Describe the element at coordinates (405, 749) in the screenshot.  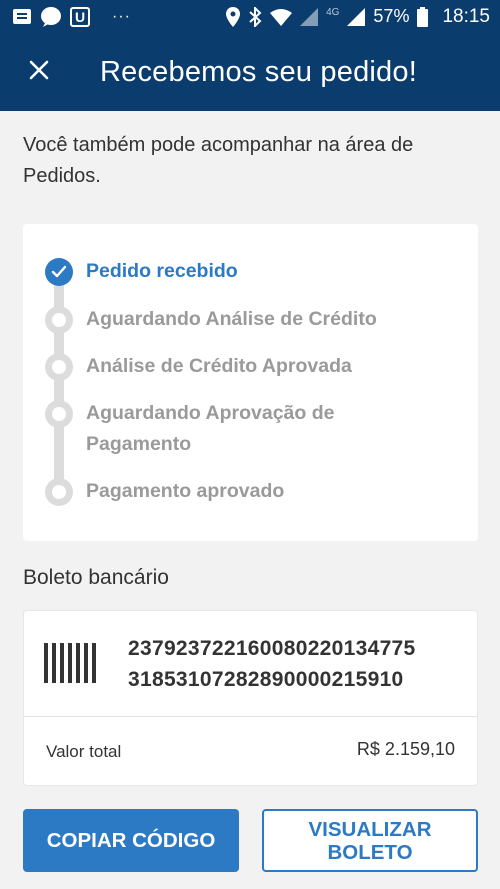
I see `total-value: R$ 2.159,10` at that location.